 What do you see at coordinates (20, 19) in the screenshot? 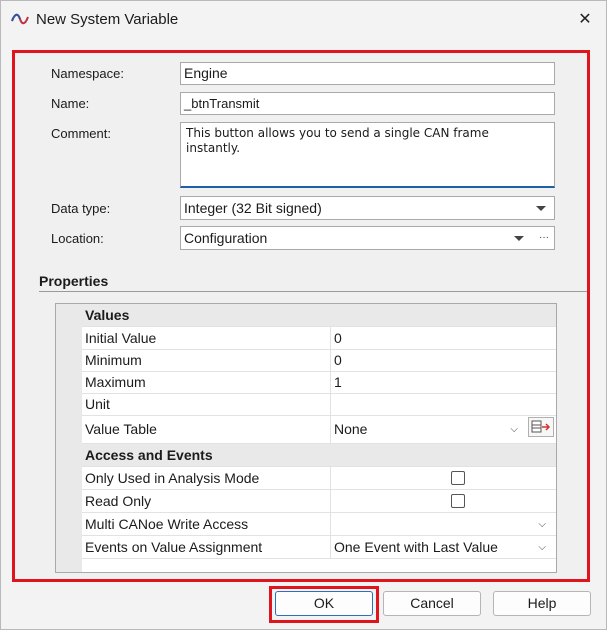
I see `app-wave-icon` at bounding box center [20, 19].